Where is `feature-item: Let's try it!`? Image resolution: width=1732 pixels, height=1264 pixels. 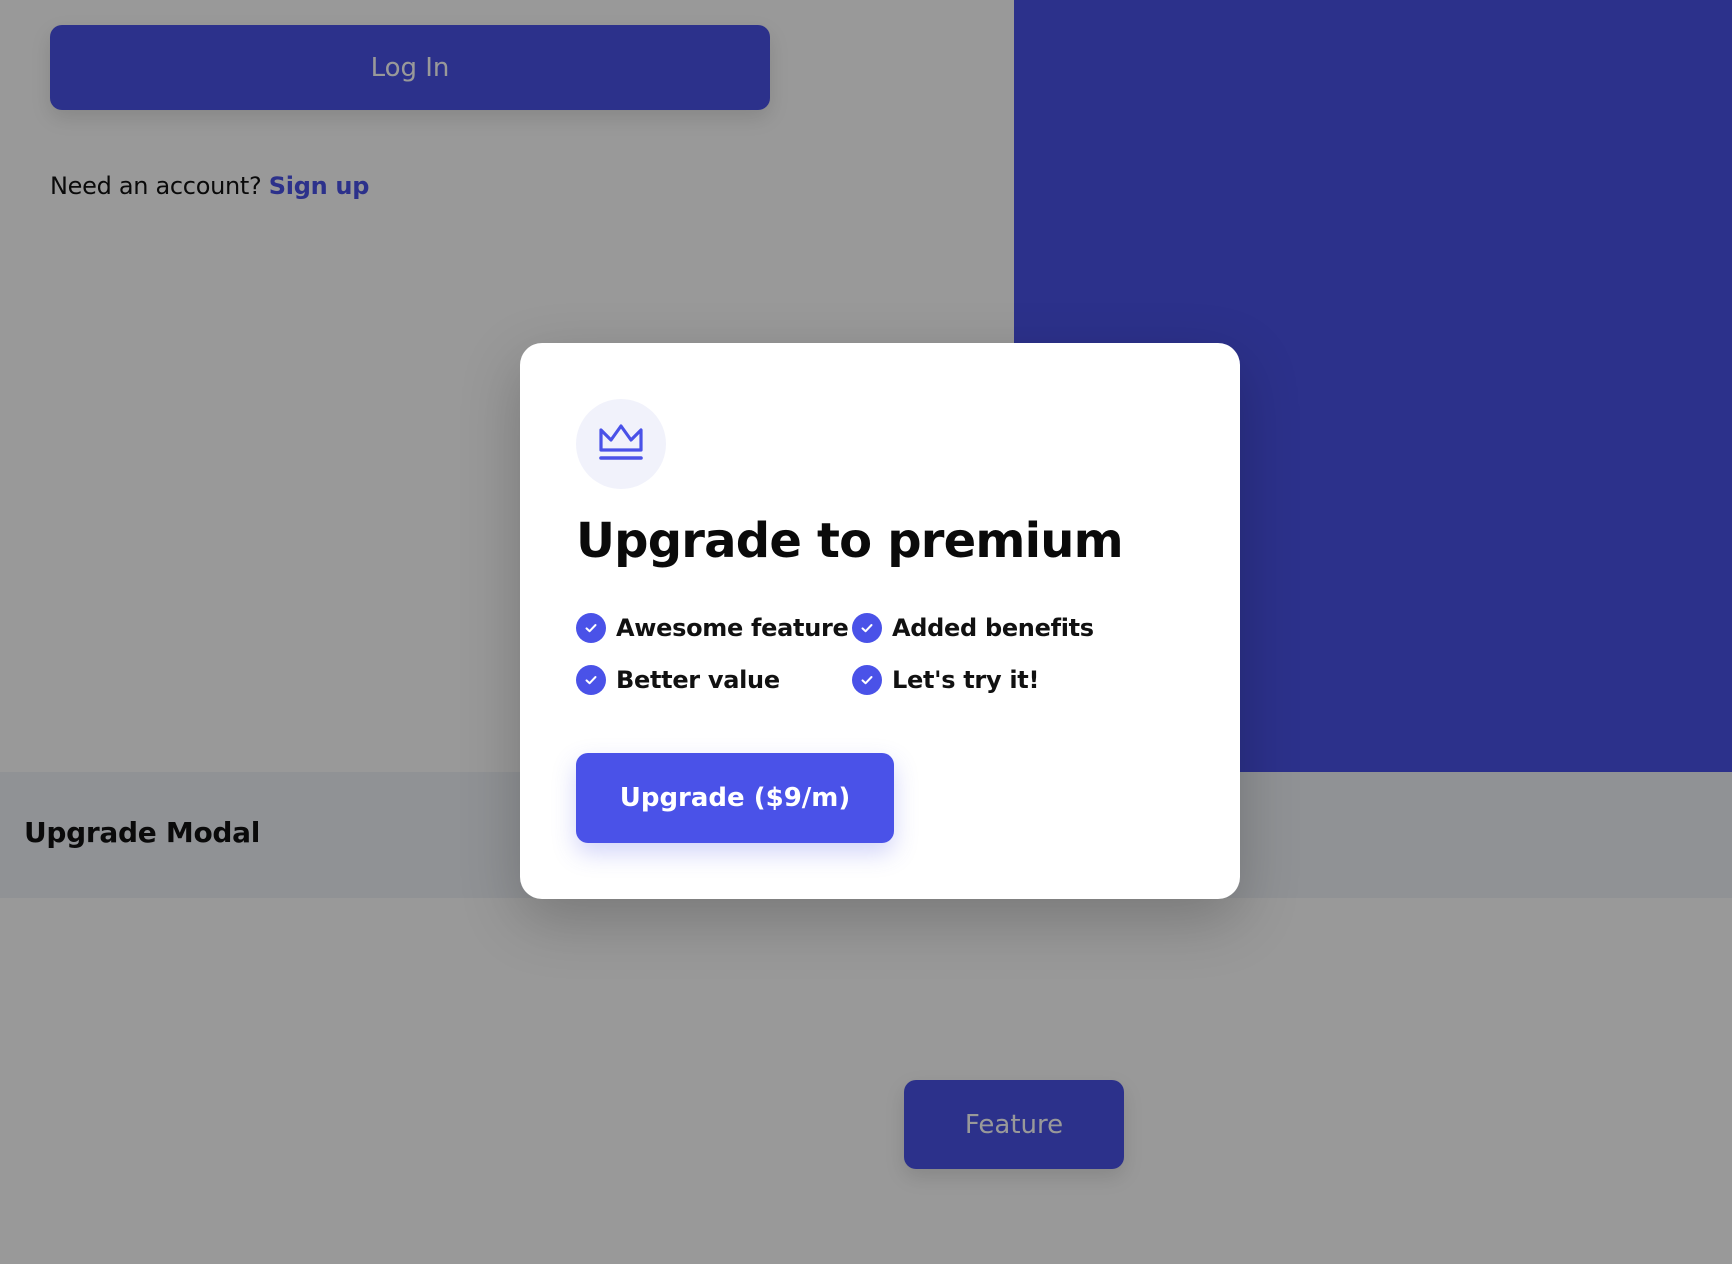 feature-item: Let's try it! is located at coordinates (990, 680).